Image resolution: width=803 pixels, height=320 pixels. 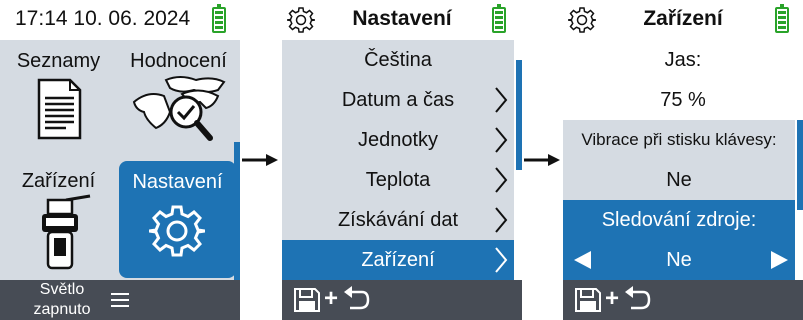 What do you see at coordinates (679, 180) in the screenshot?
I see `vibration-value: Ne` at bounding box center [679, 180].